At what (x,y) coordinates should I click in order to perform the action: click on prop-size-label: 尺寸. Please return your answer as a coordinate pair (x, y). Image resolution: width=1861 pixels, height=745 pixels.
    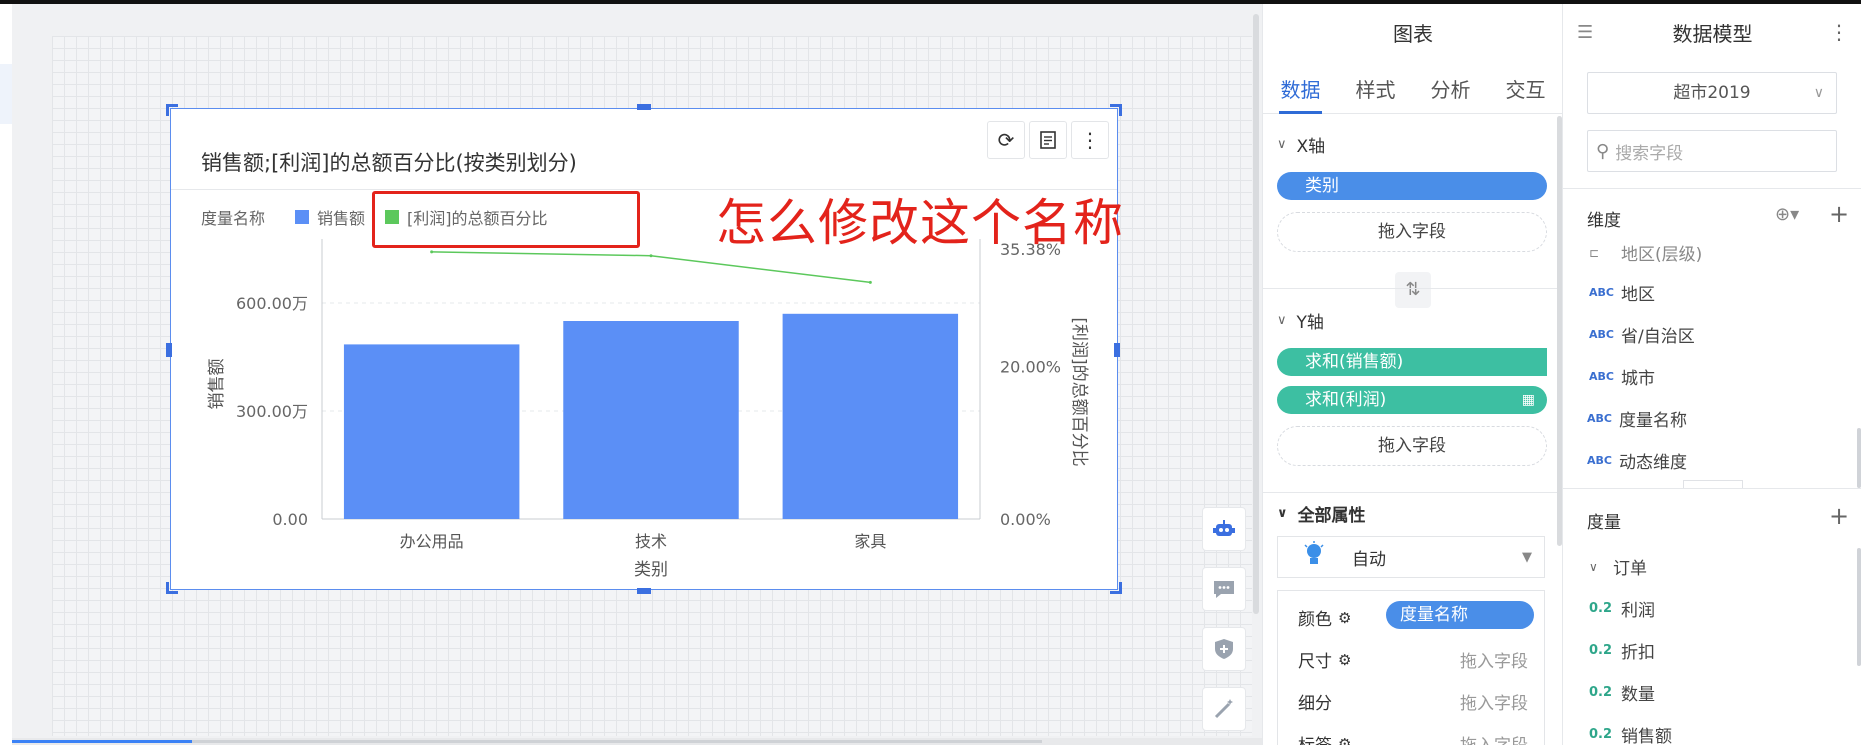
    Looking at the image, I should click on (1315, 662).